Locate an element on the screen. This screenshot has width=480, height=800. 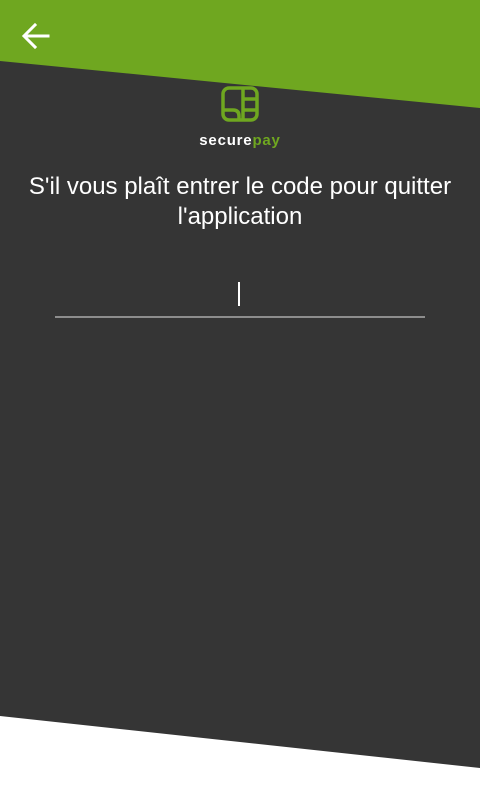
text-cursor is located at coordinates (239, 294).